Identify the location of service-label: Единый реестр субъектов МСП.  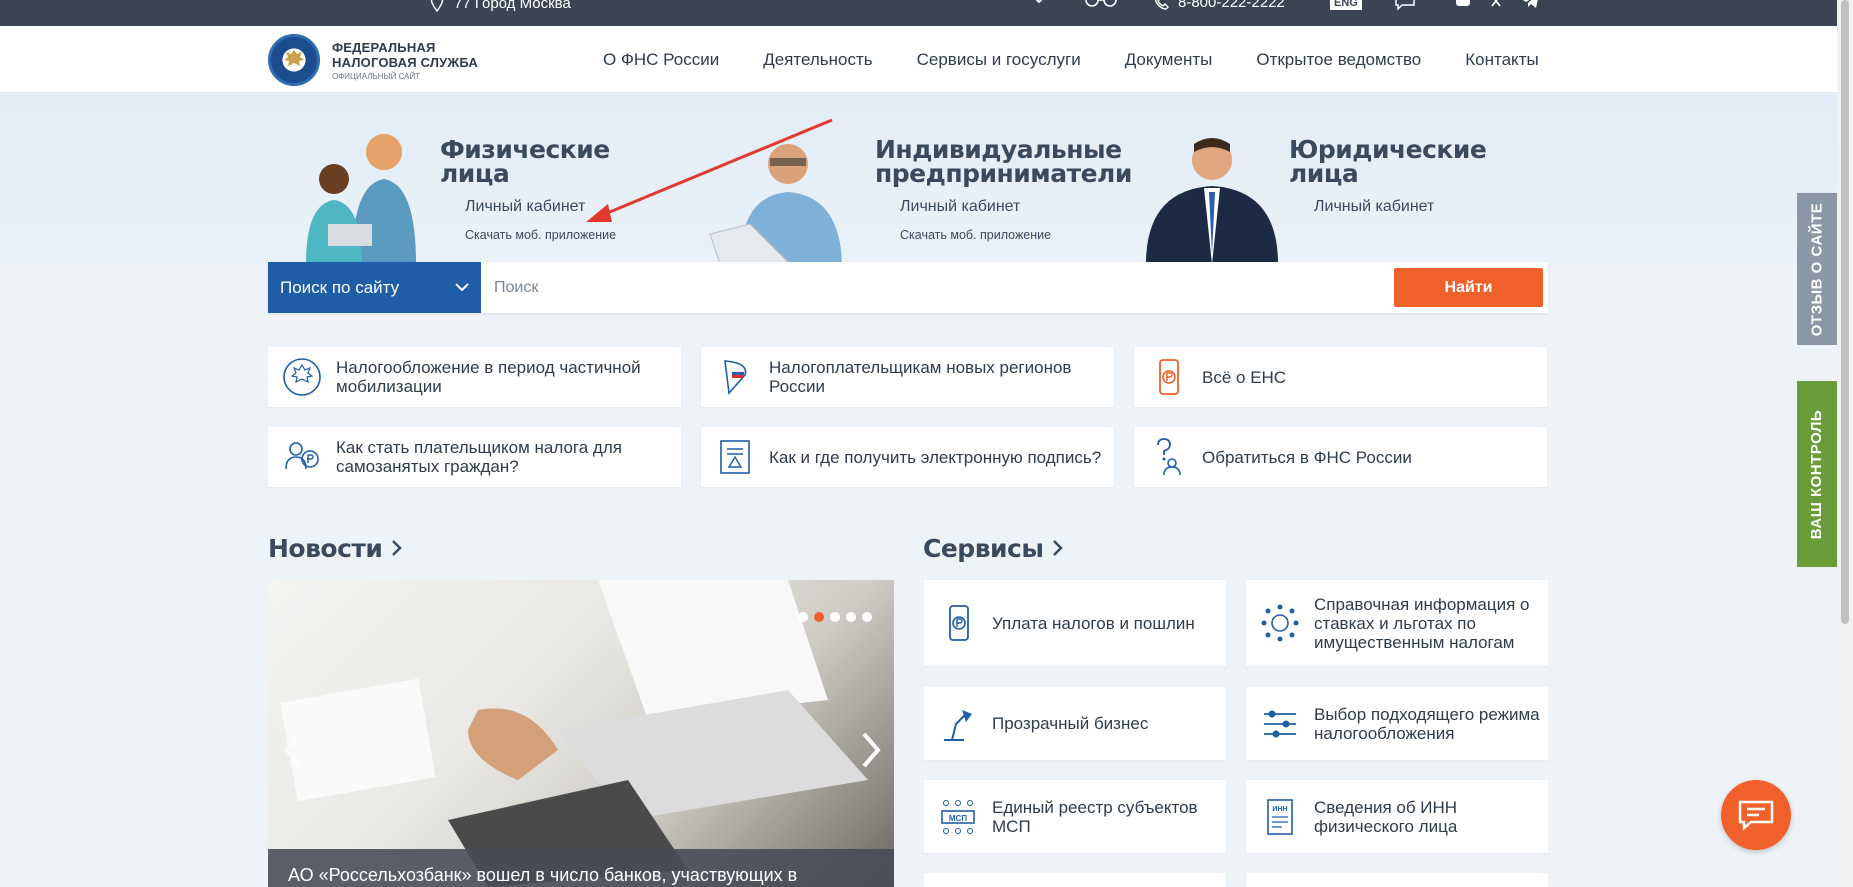
(1095, 816).